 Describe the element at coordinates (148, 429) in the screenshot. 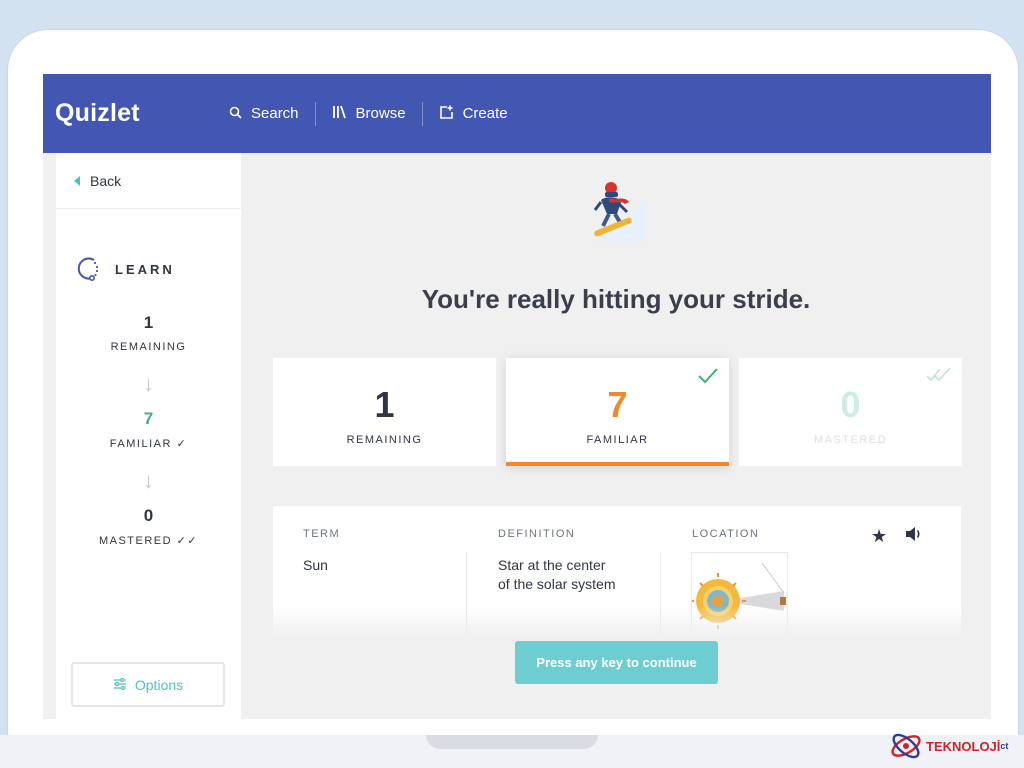

I see `sidebar-familiar: 7 FAMILIAR ✓` at that location.